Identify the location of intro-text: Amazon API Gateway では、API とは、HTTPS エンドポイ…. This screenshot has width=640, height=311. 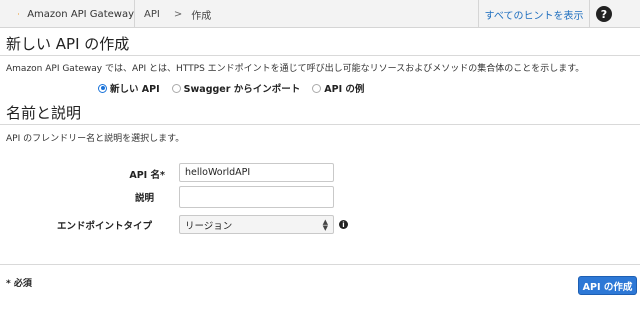
(295, 69).